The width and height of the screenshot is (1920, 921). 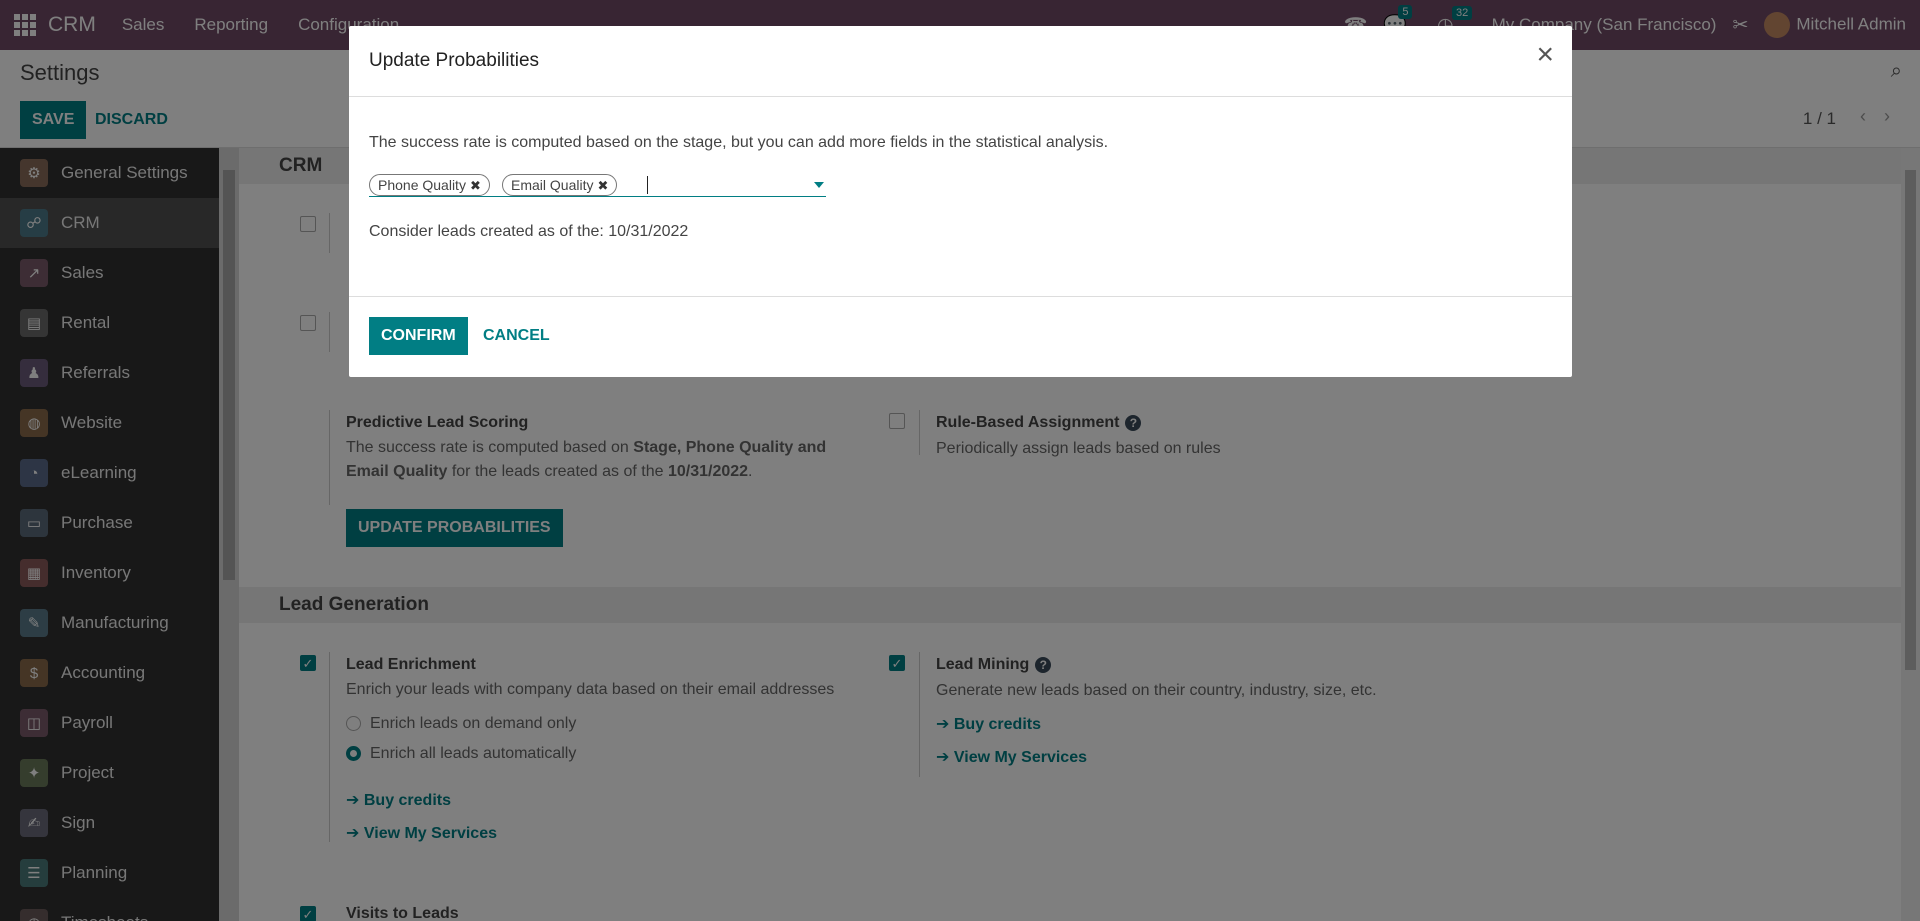 I want to click on dialog-footer: CONFIRM CANCEL, so click(x=960, y=336).